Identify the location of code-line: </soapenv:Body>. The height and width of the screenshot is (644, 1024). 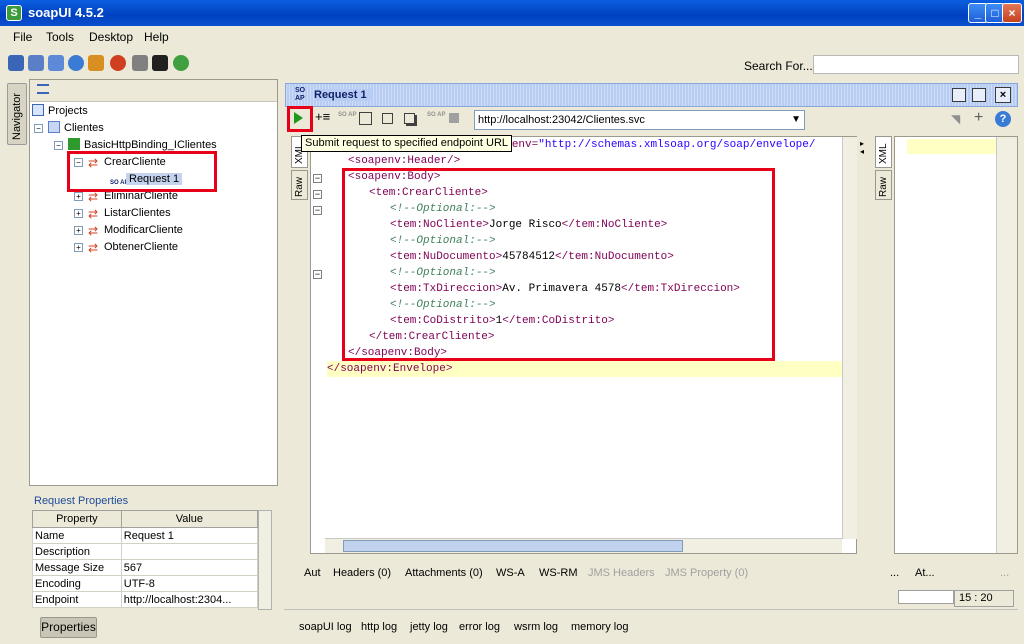
(397, 353).